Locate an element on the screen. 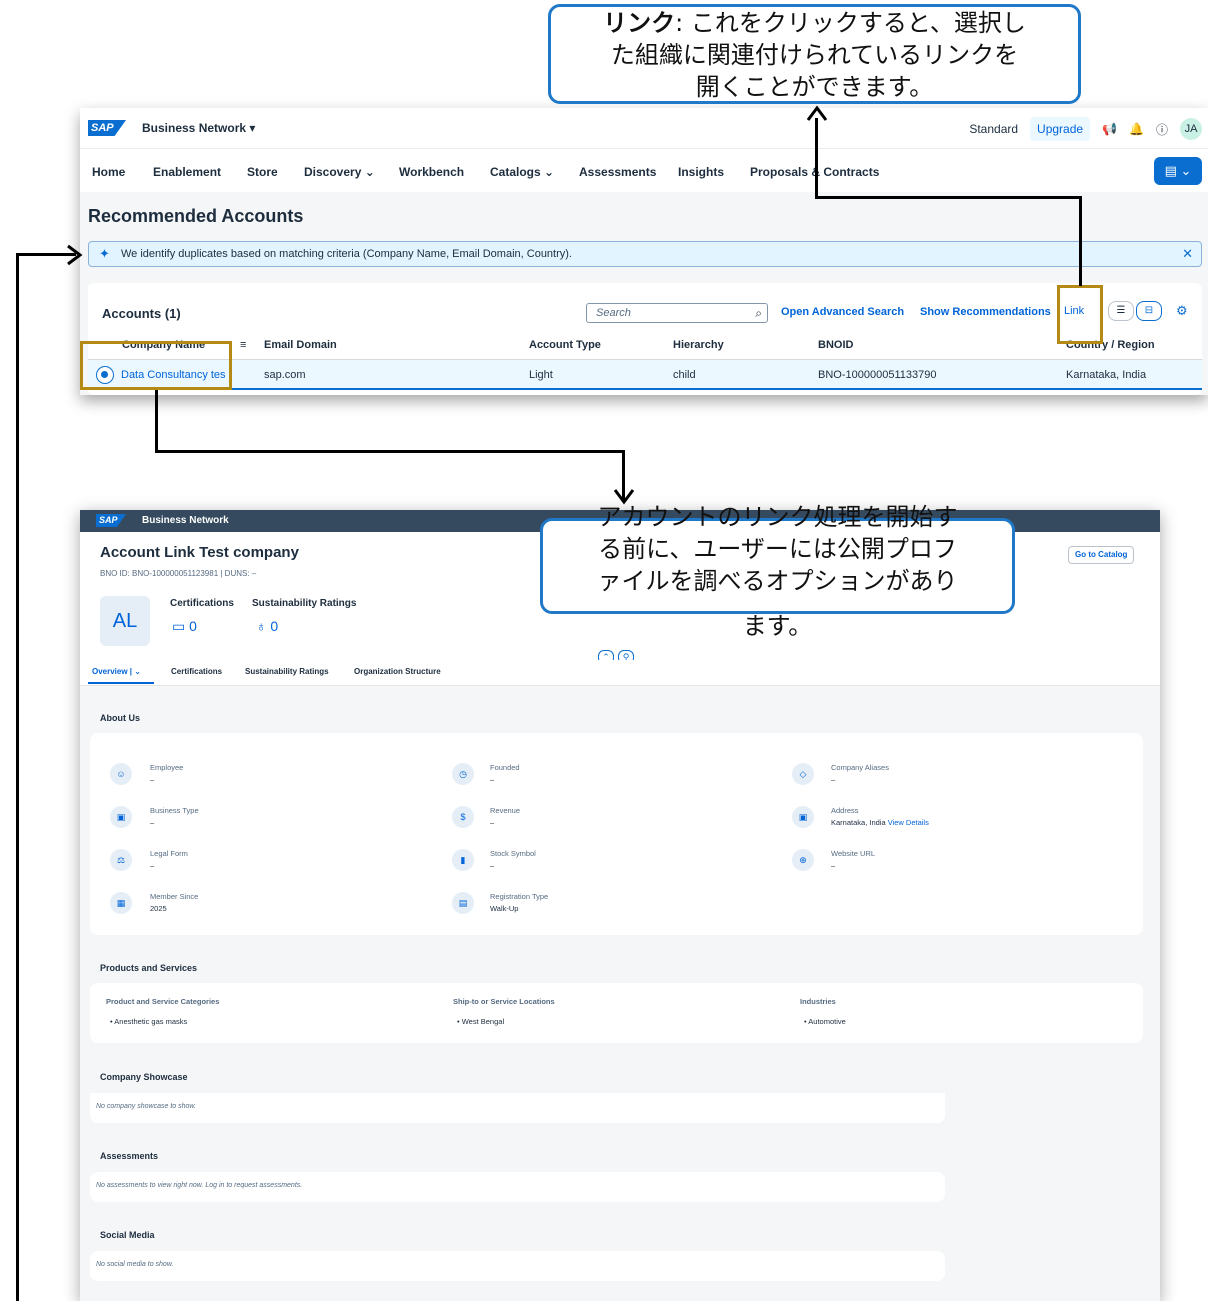 The height and width of the screenshot is (1301, 1208). website-url-value: – is located at coordinates (833, 865).